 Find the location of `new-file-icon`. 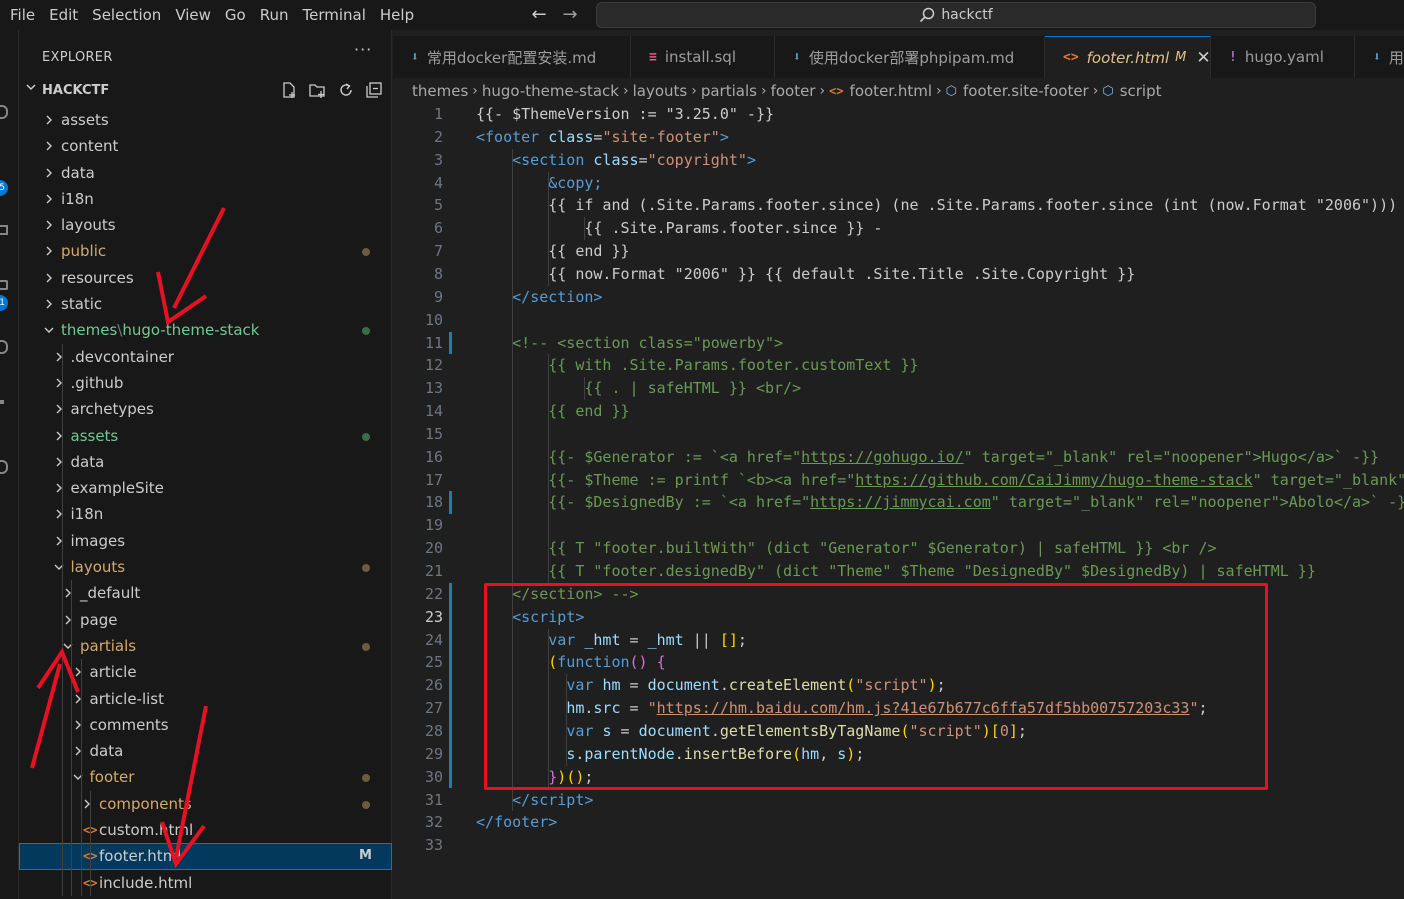

new-file-icon is located at coordinates (289, 90).